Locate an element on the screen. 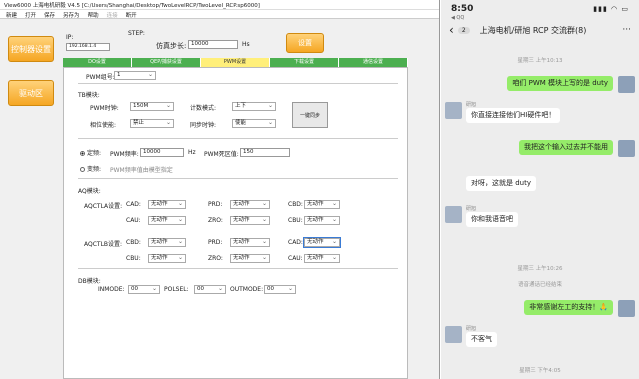 Image resolution: width=639 pixels, height=379 pixels. sync-clock-select: 使能 is located at coordinates (254, 123).